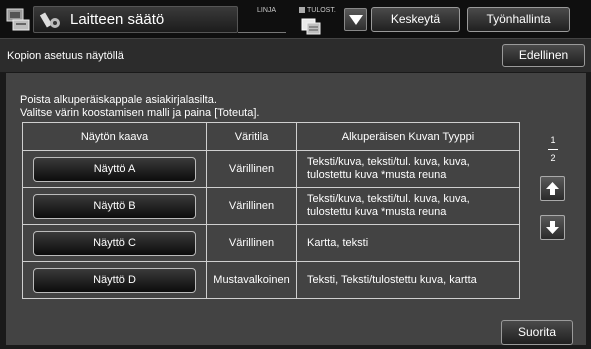 This screenshot has height=349, width=591. Describe the element at coordinates (267, 10) in the screenshot. I see `line-status-label: LINJA` at that location.